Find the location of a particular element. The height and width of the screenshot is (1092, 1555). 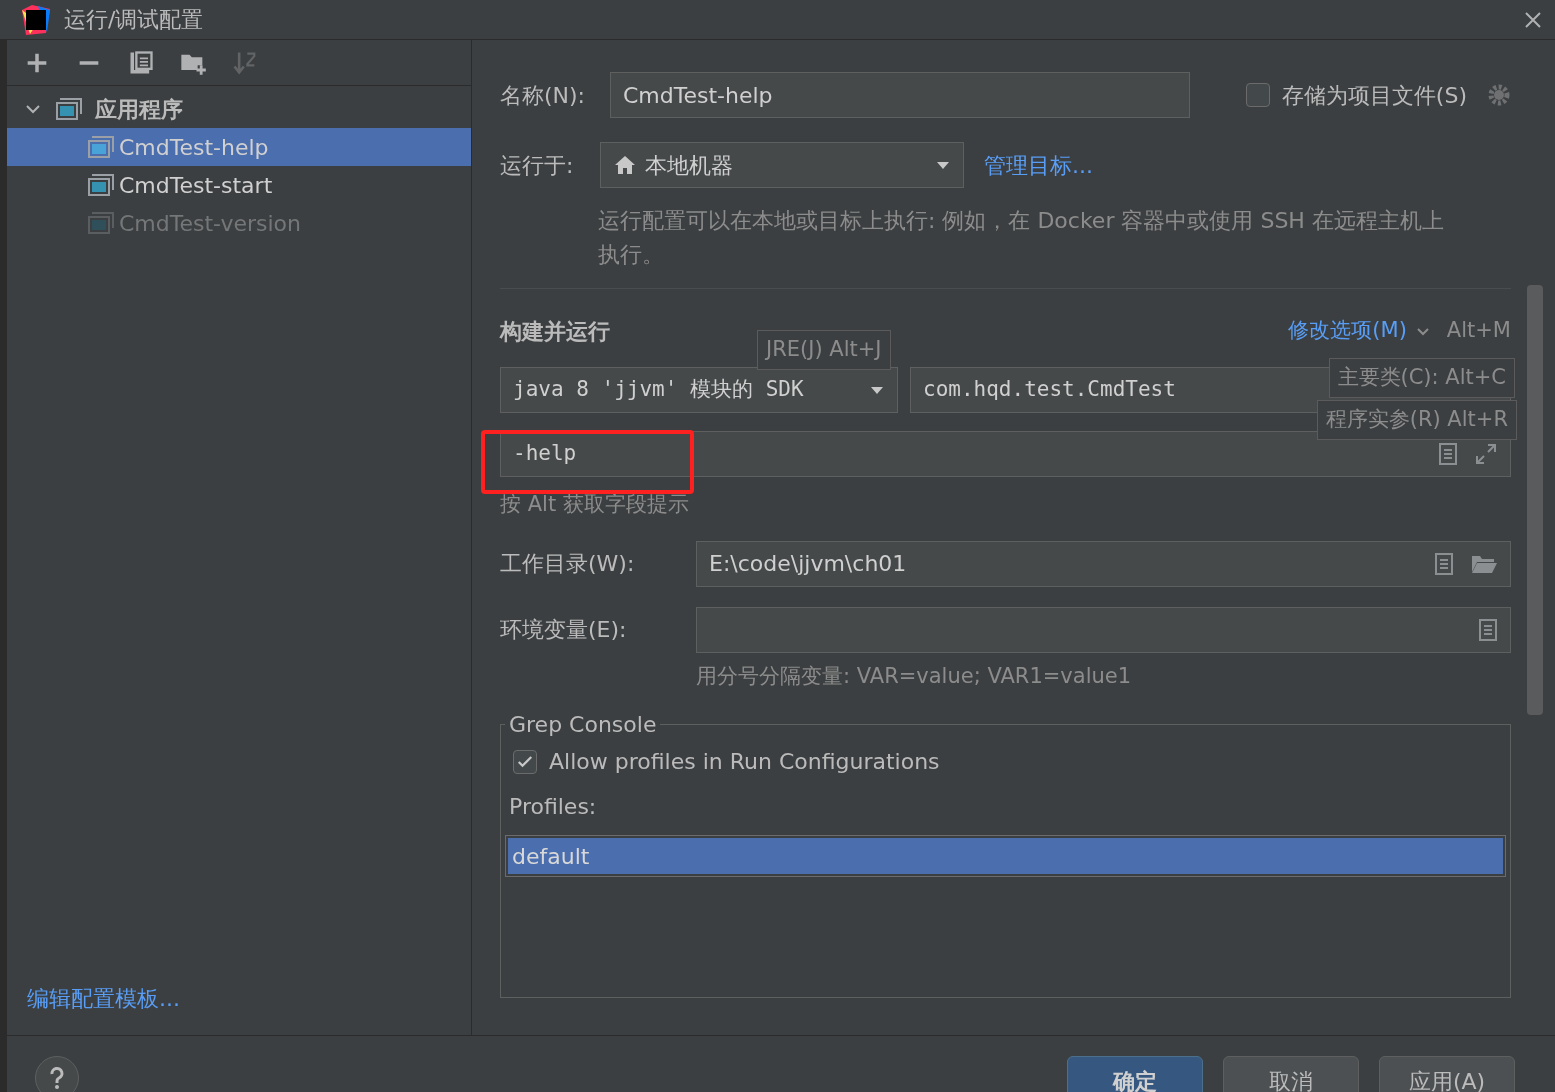

group-title: Grep Console is located at coordinates (583, 725).